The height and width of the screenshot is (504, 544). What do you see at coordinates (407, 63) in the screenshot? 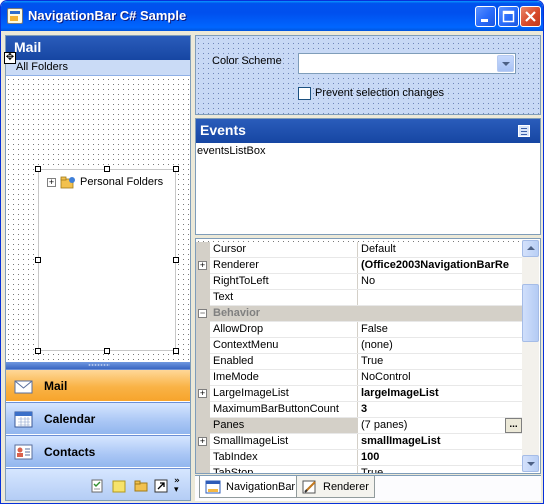
I see `color-scheme-dropdown` at bounding box center [407, 63].